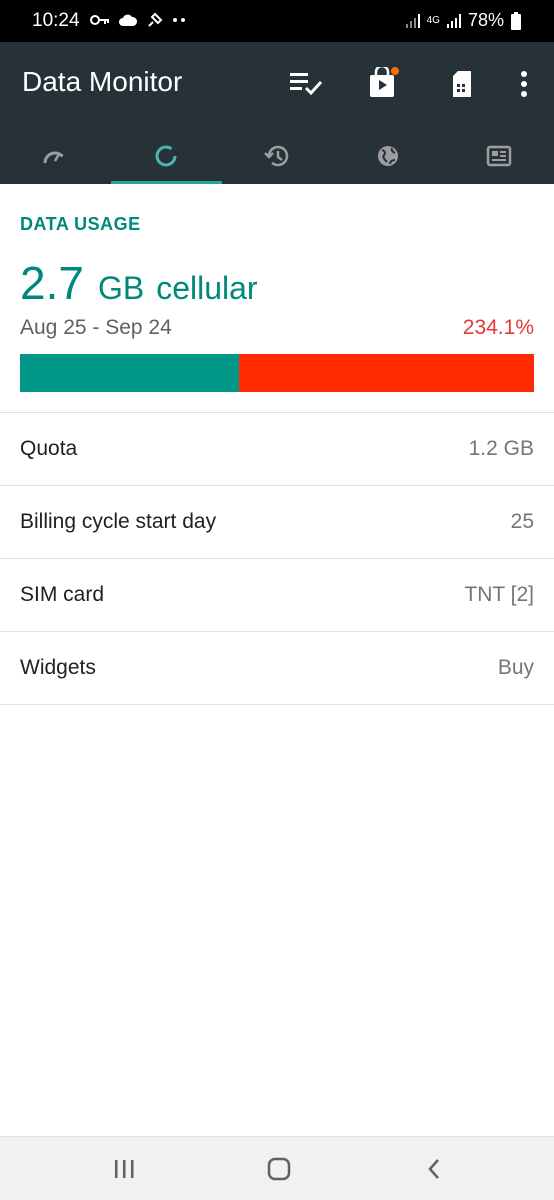 The image size is (554, 1200). I want to click on billing-cycle-value: 25, so click(522, 521).